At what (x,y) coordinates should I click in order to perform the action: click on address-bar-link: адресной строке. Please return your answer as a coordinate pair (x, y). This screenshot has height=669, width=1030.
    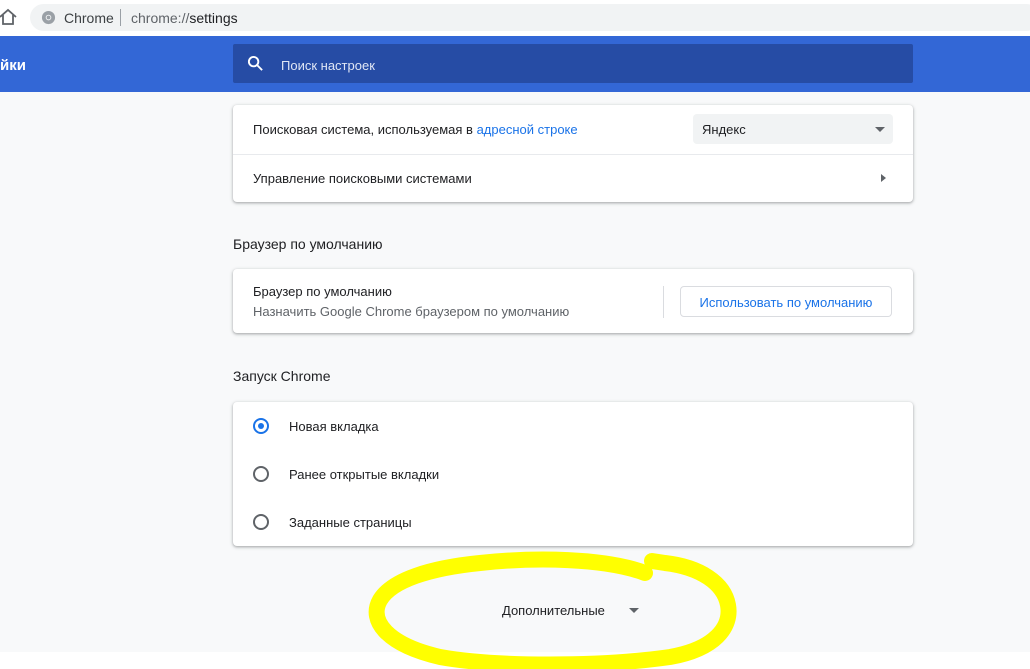
    Looking at the image, I should click on (527, 129).